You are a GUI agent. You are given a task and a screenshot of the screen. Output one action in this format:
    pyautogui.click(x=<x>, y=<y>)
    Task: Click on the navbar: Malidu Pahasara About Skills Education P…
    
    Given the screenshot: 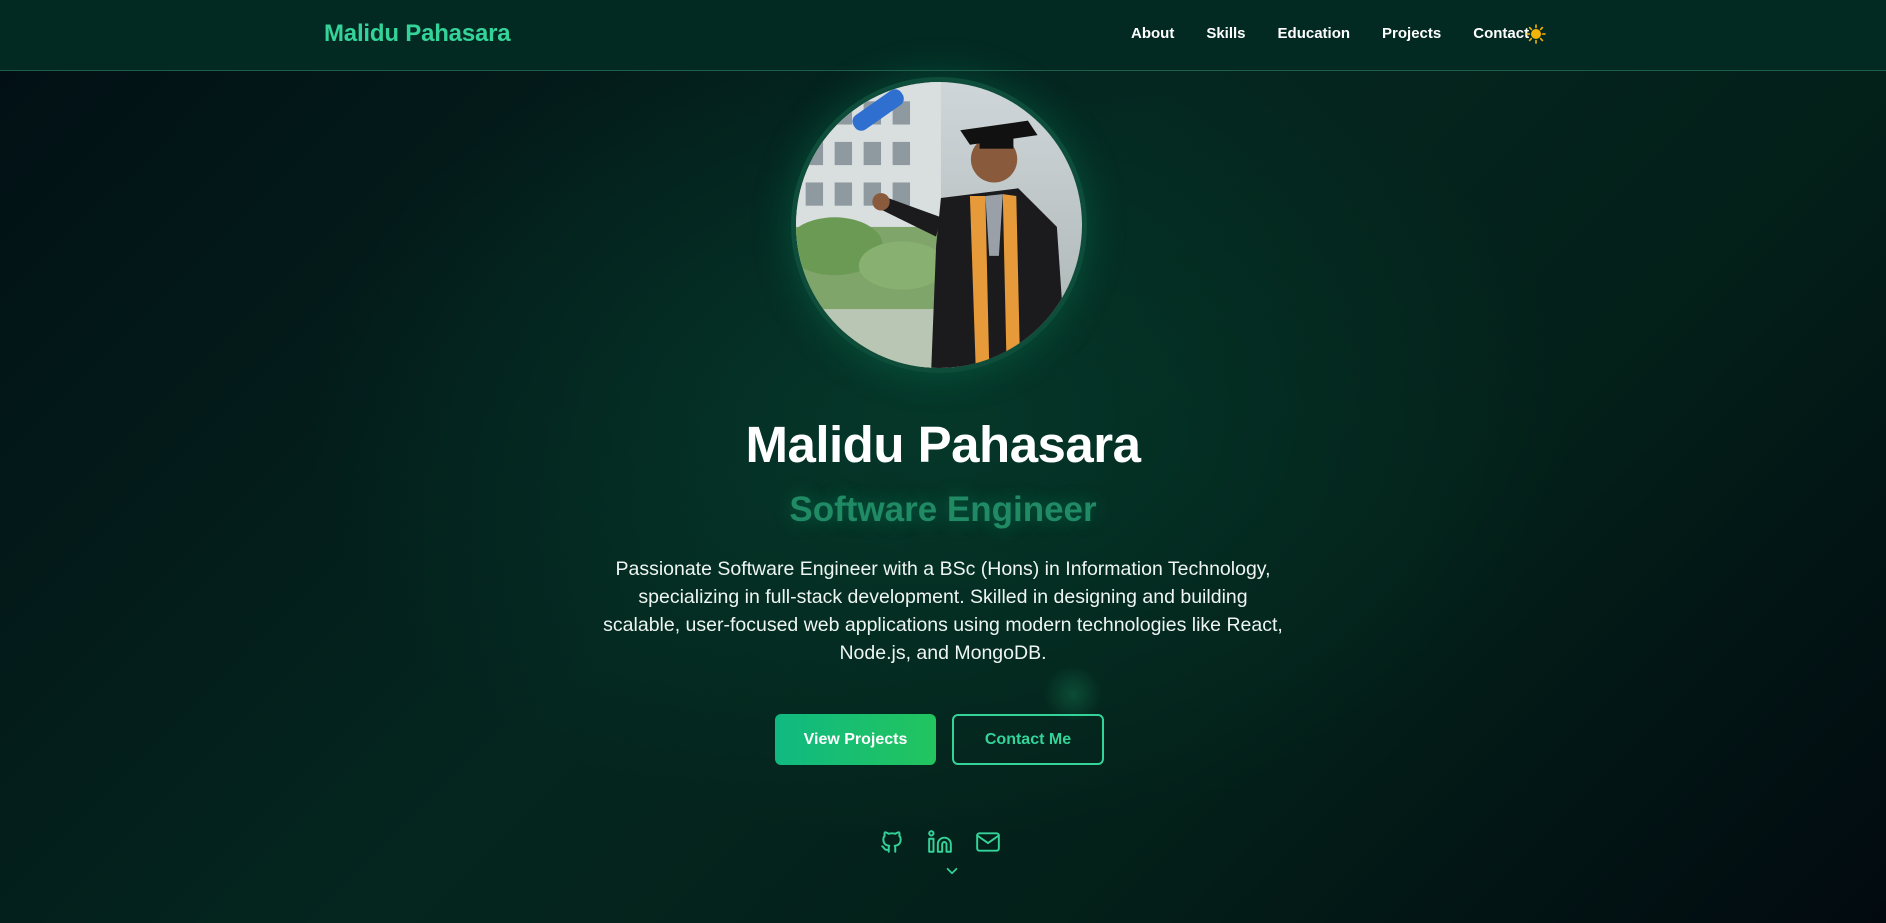 What is the action you would take?
    pyautogui.click(x=943, y=35)
    